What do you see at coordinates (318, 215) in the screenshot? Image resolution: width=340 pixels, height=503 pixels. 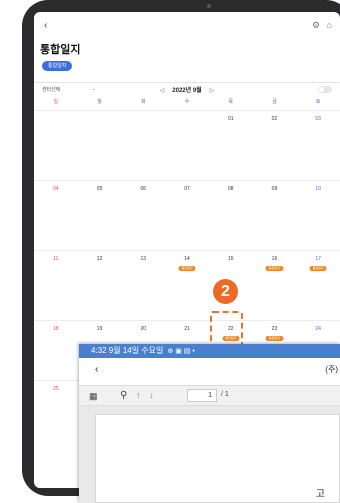 I see `calendar-day-cell: 10` at bounding box center [318, 215].